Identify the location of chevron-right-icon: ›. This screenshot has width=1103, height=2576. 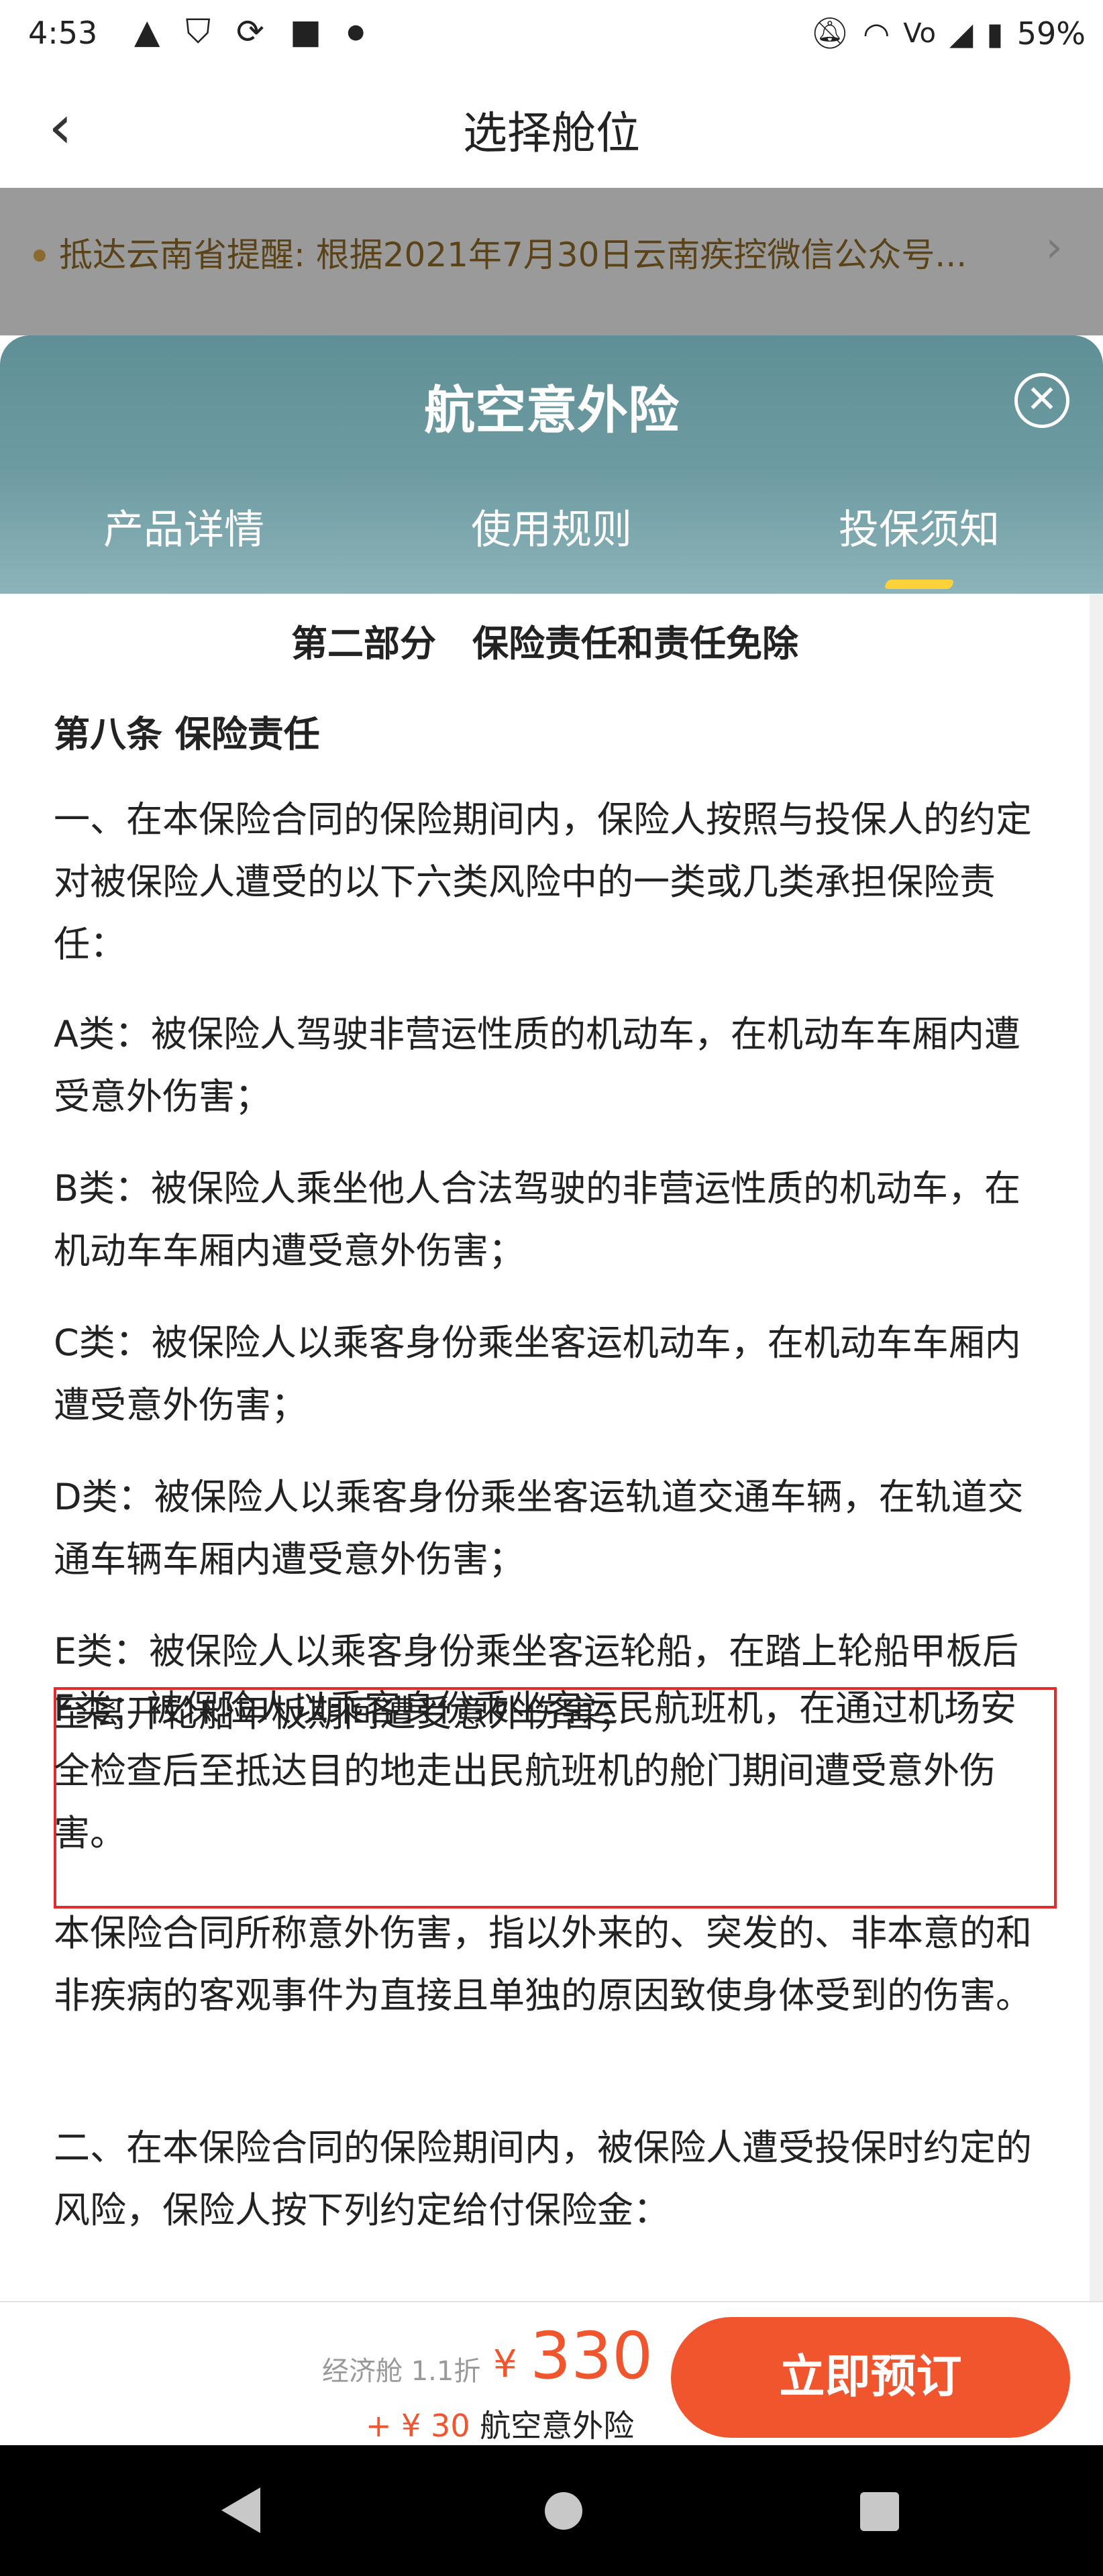
(1054, 247).